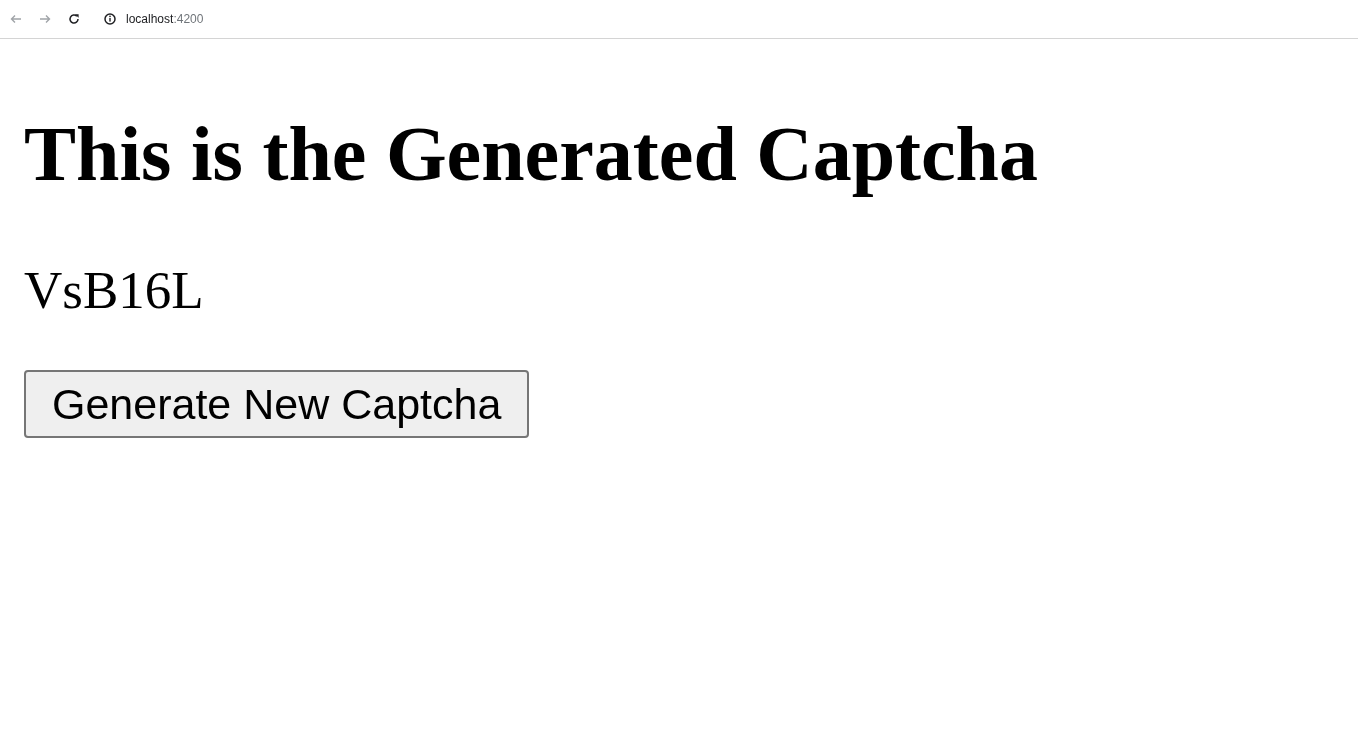 This screenshot has height=755, width=1358. Describe the element at coordinates (277, 404) in the screenshot. I see `generate-captcha-button: Generate New Captcha` at that location.